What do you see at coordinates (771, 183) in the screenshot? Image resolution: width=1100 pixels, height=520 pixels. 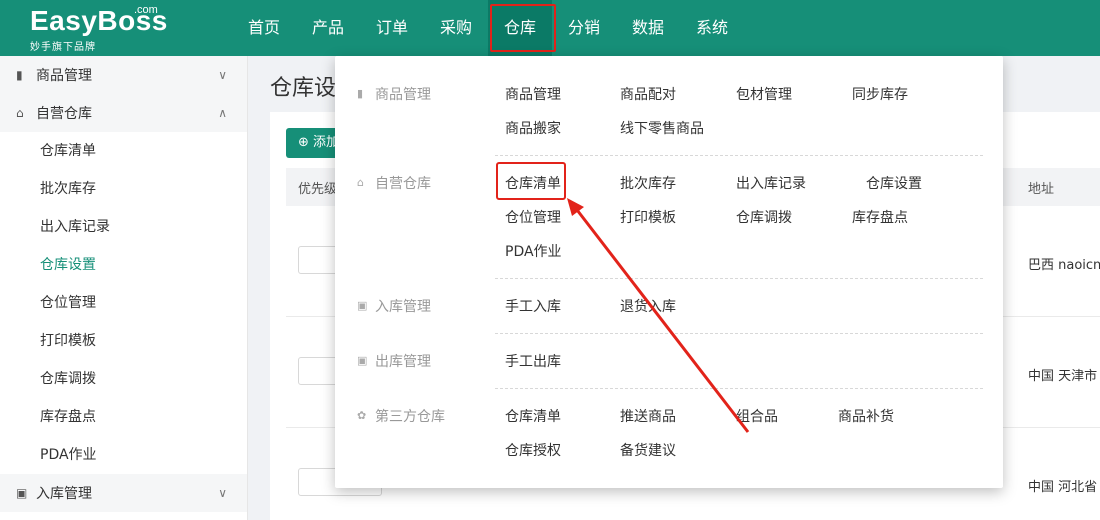 I see `menu-link-io-records: 出入库记录` at bounding box center [771, 183].